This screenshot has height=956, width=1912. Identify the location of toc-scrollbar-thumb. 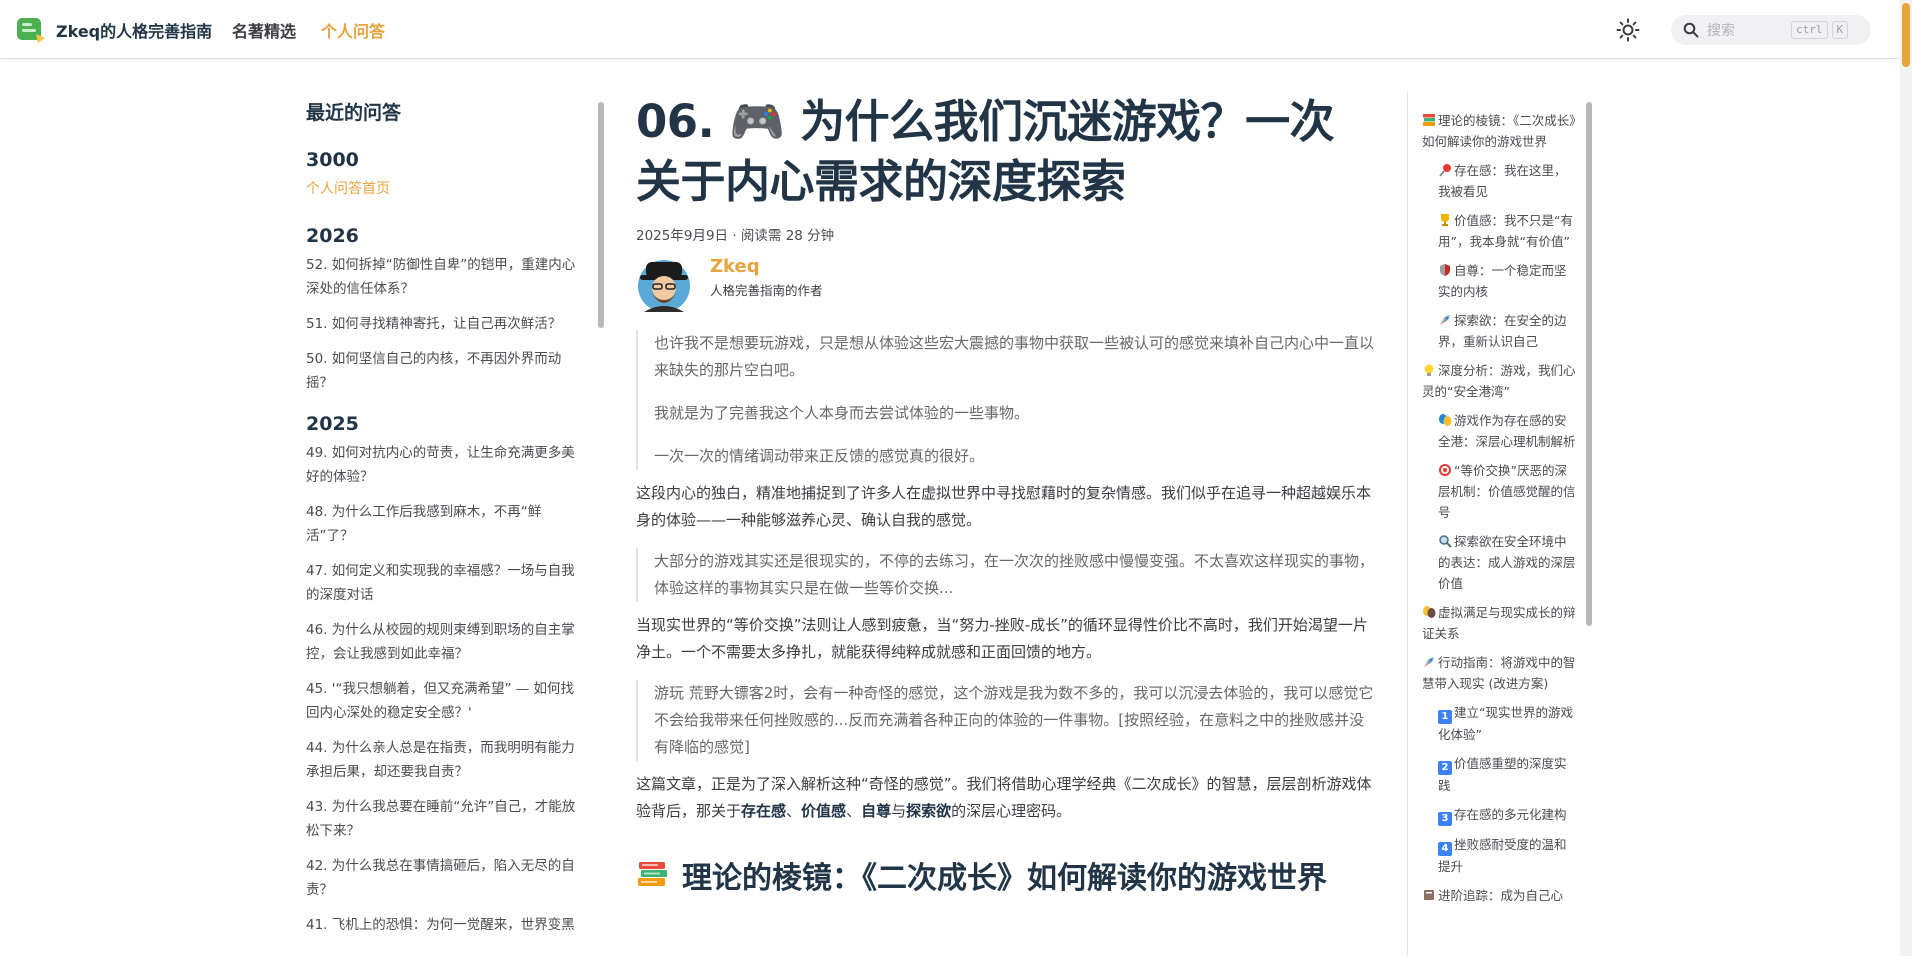
(1589, 364).